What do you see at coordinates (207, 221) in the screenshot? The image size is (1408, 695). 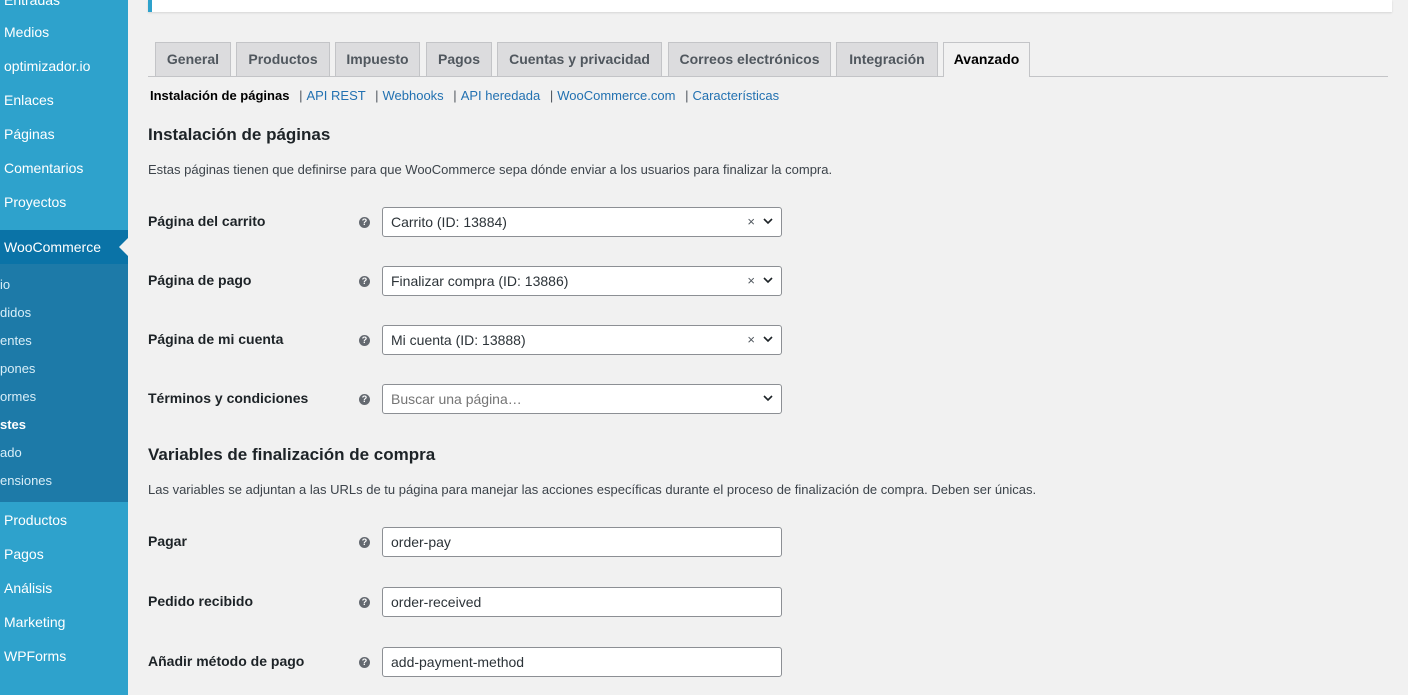 I see `field-label-cart-page: Página del carrito` at bounding box center [207, 221].